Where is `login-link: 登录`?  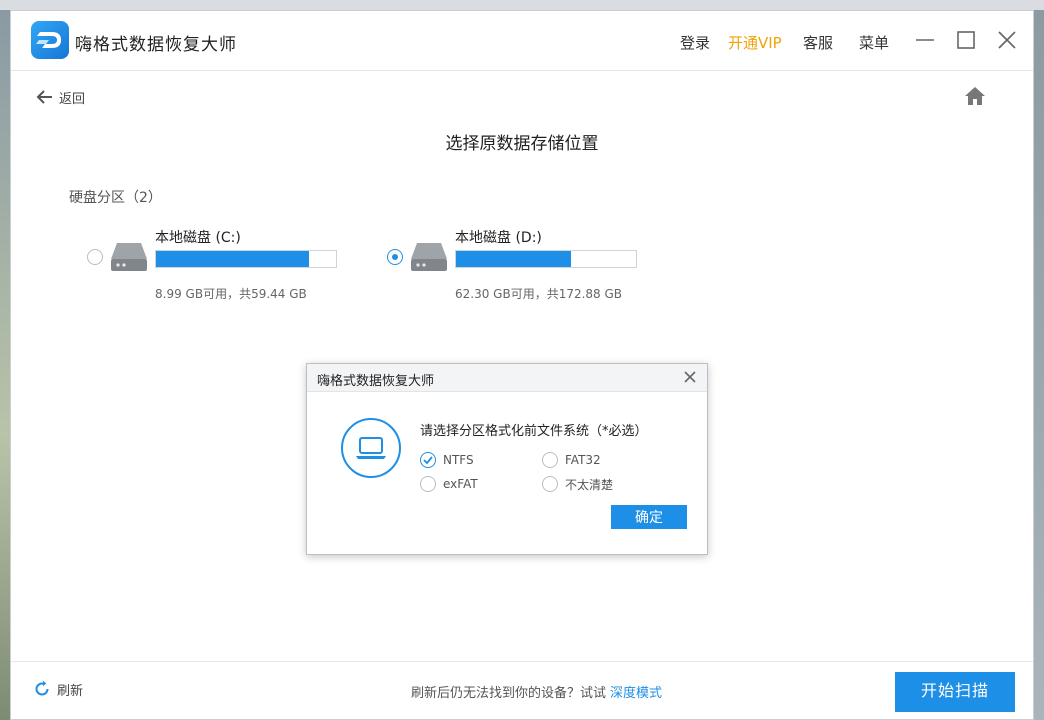 login-link: 登录 is located at coordinates (695, 42).